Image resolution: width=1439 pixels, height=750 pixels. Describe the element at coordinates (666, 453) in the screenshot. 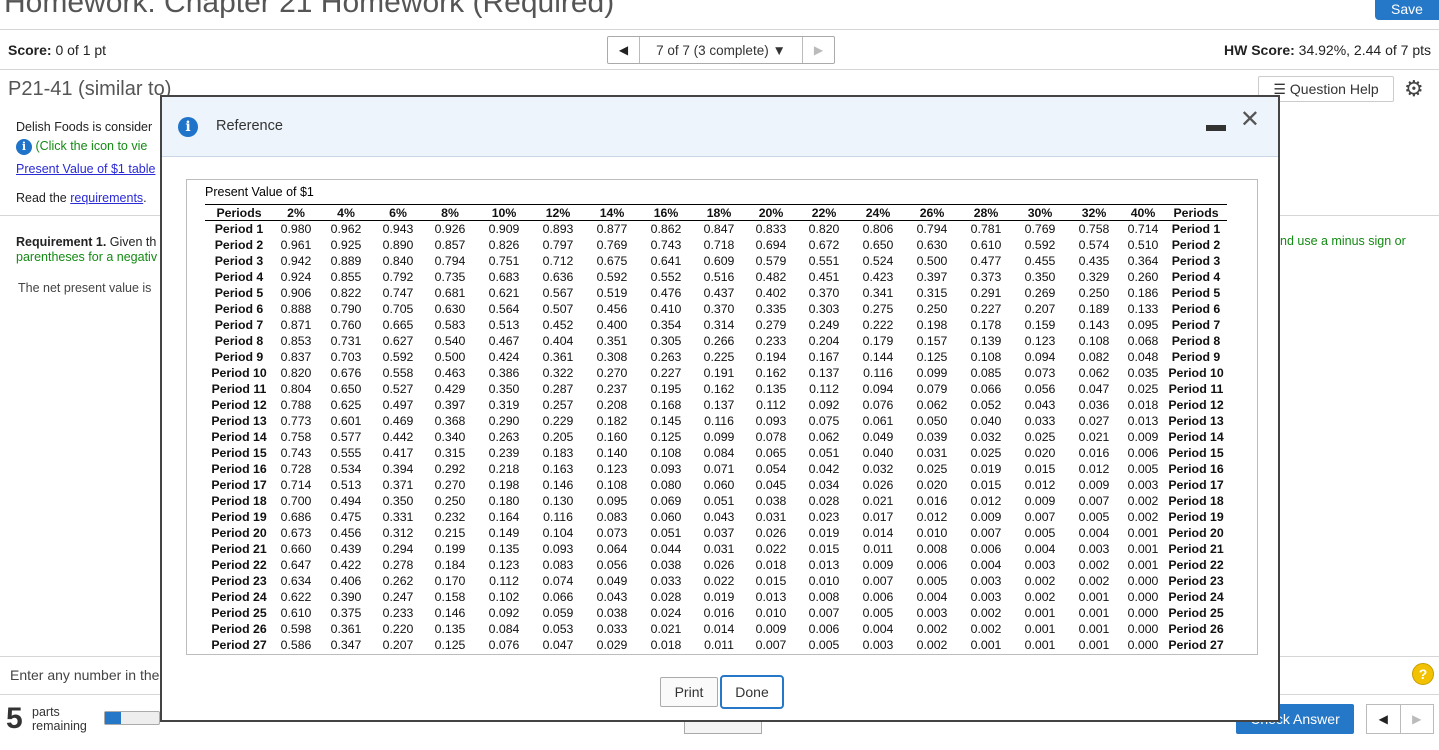

I see `pv-factor-cell: 0.108` at that location.